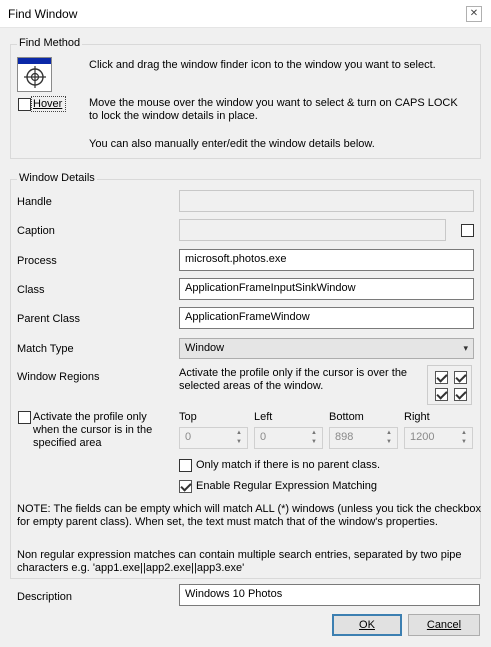 This screenshot has width=491, height=647. What do you see at coordinates (326, 348) in the screenshot?
I see `match-type-select: Window ▾` at bounding box center [326, 348].